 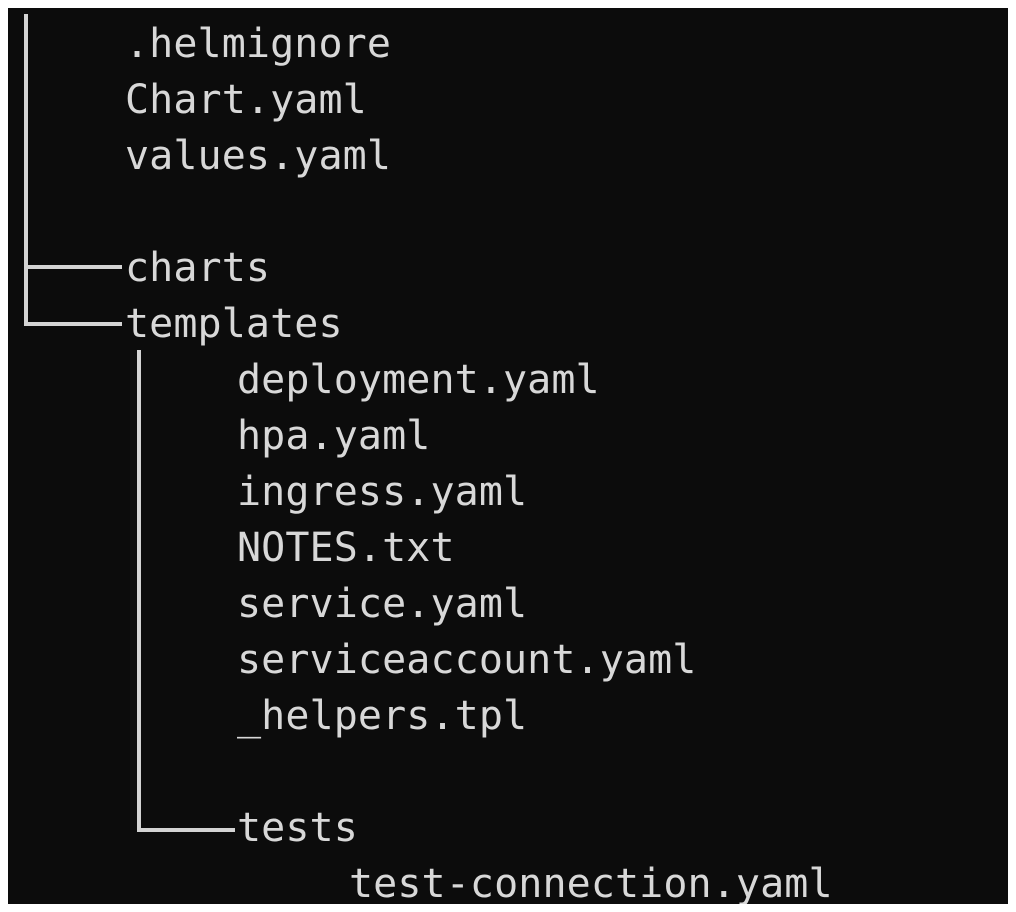 I want to click on file-ingress-yaml: ingress.yaml, so click(x=382, y=492).